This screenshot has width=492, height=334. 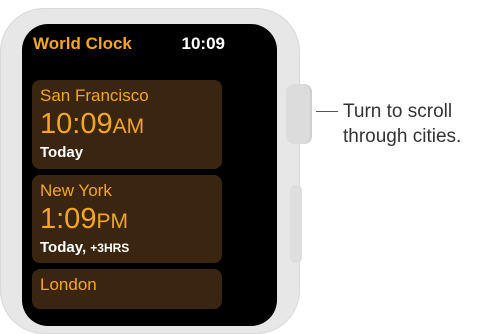 I want to click on callout-line-2: through cities., so click(x=402, y=136).